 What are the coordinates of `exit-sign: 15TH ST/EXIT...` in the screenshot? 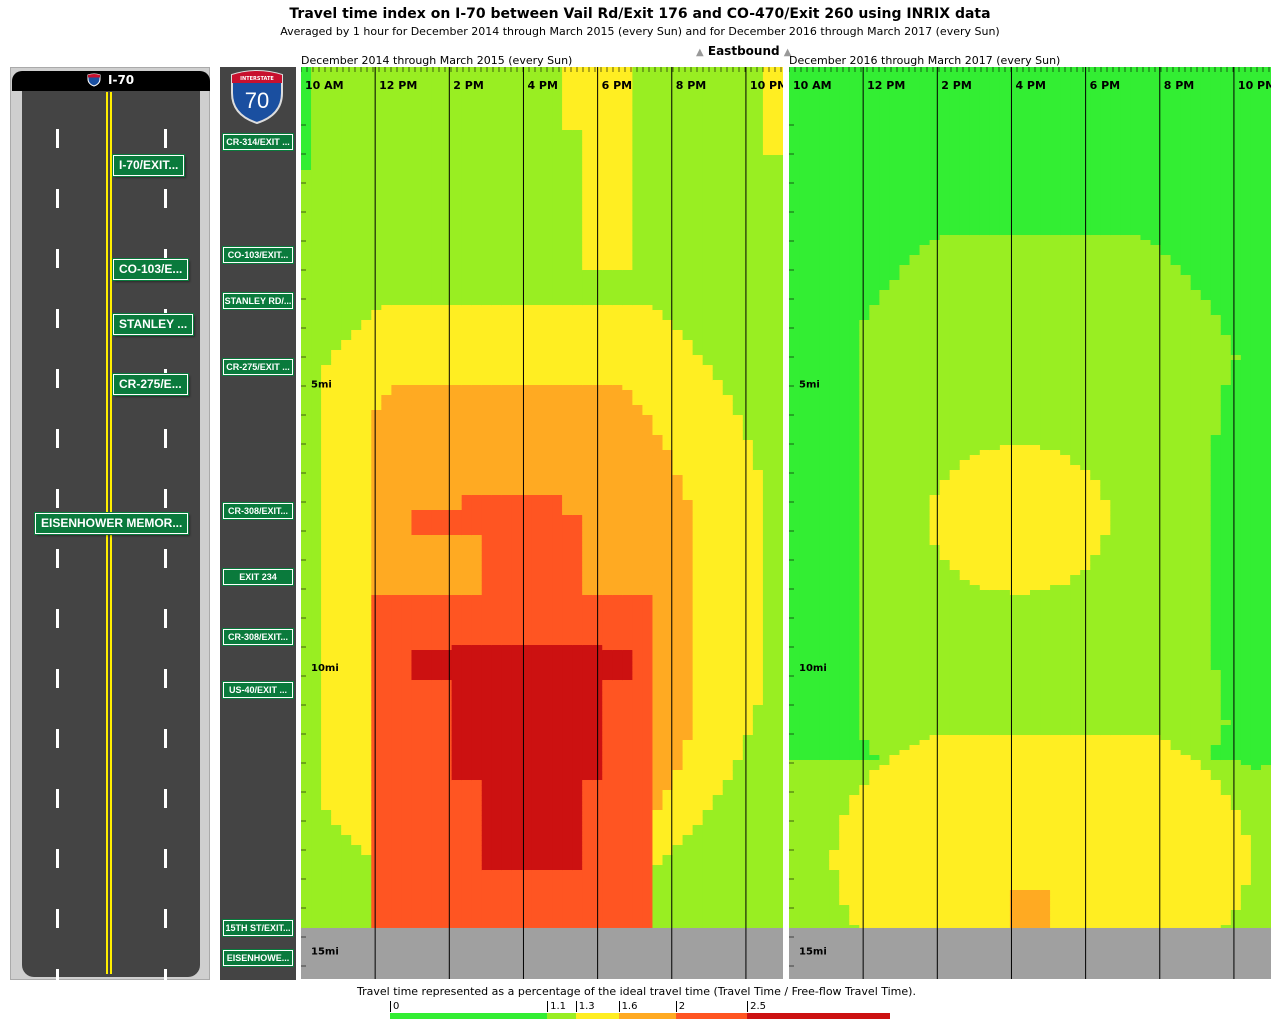 It's located at (258, 928).